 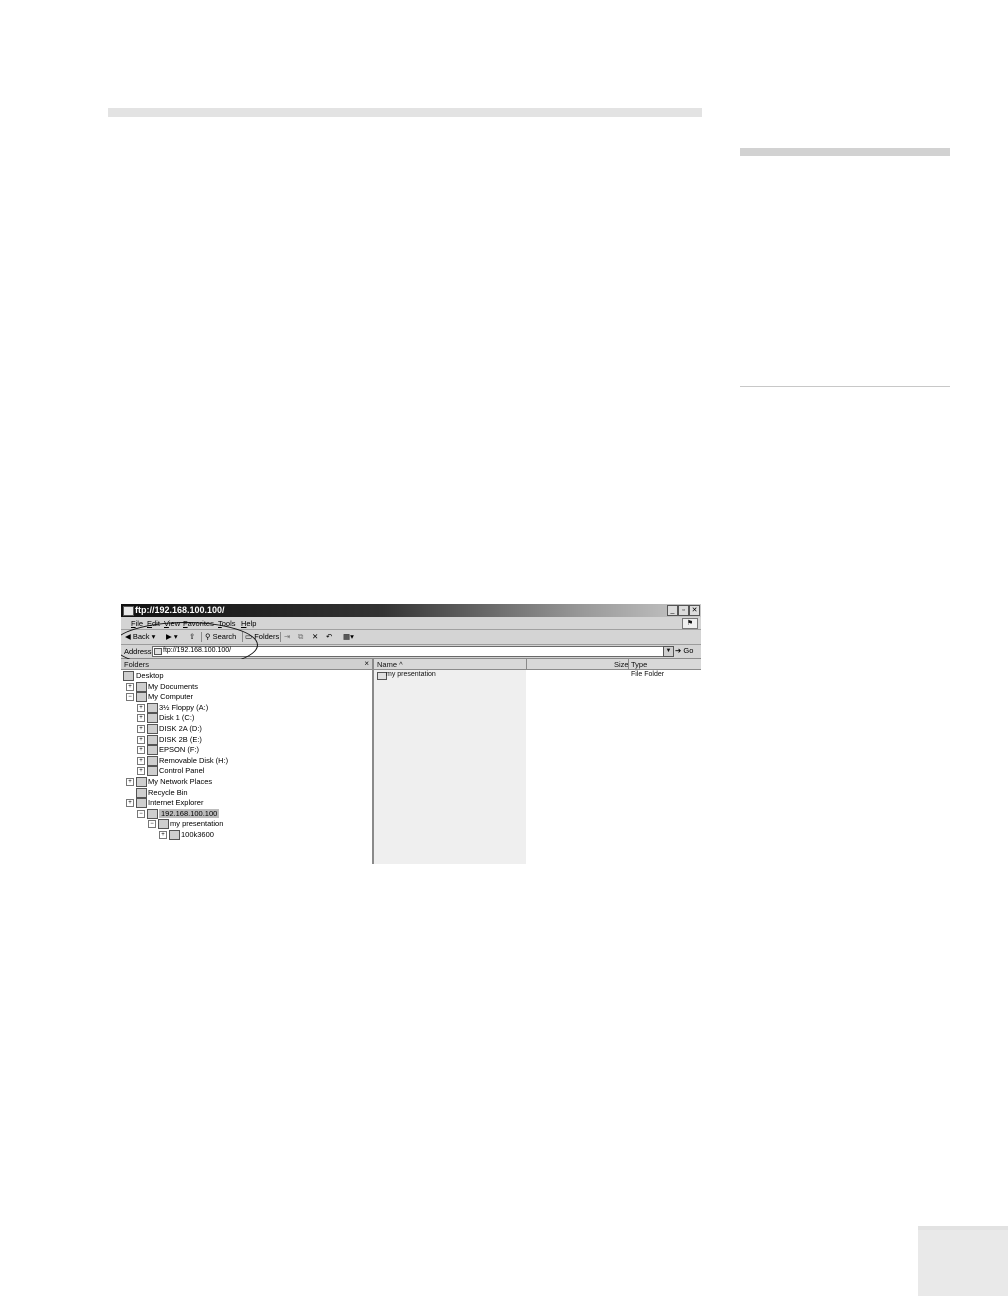 I want to click on tree-item-label: Control Panel, so click(x=182, y=771).